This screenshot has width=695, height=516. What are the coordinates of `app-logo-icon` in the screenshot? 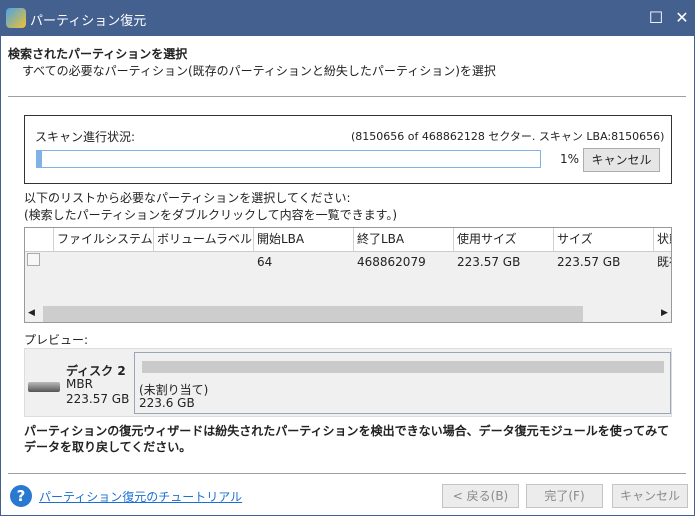 It's located at (16, 18).